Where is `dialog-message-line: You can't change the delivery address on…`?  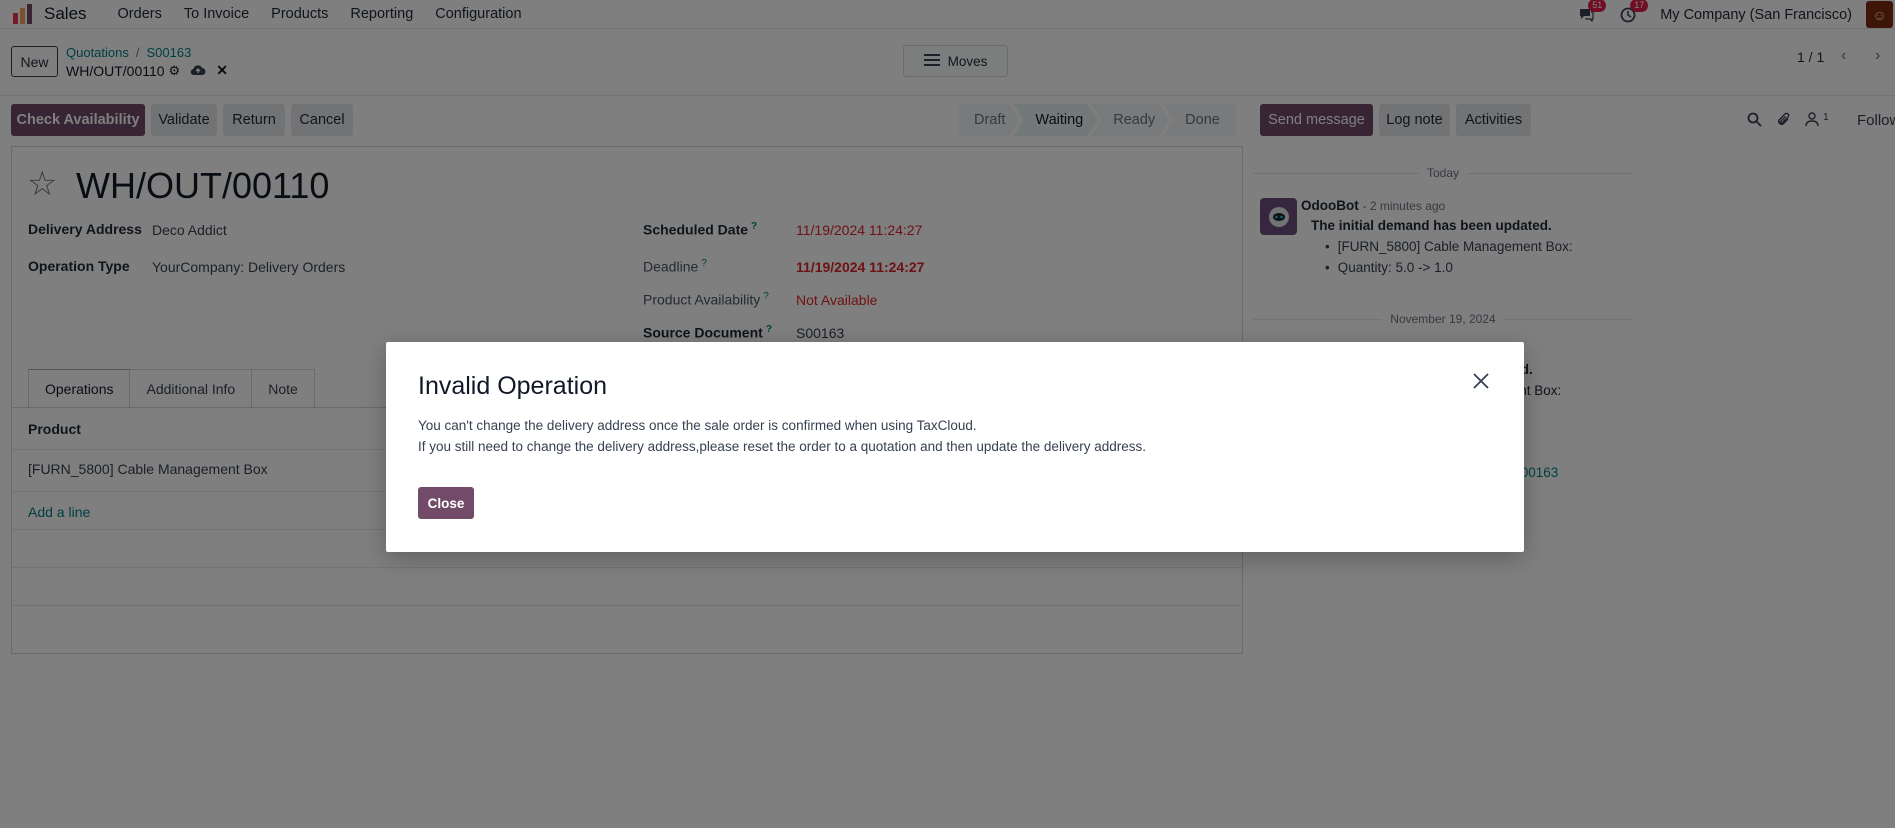
dialog-message-line: You can't change the delivery address on… is located at coordinates (697, 425).